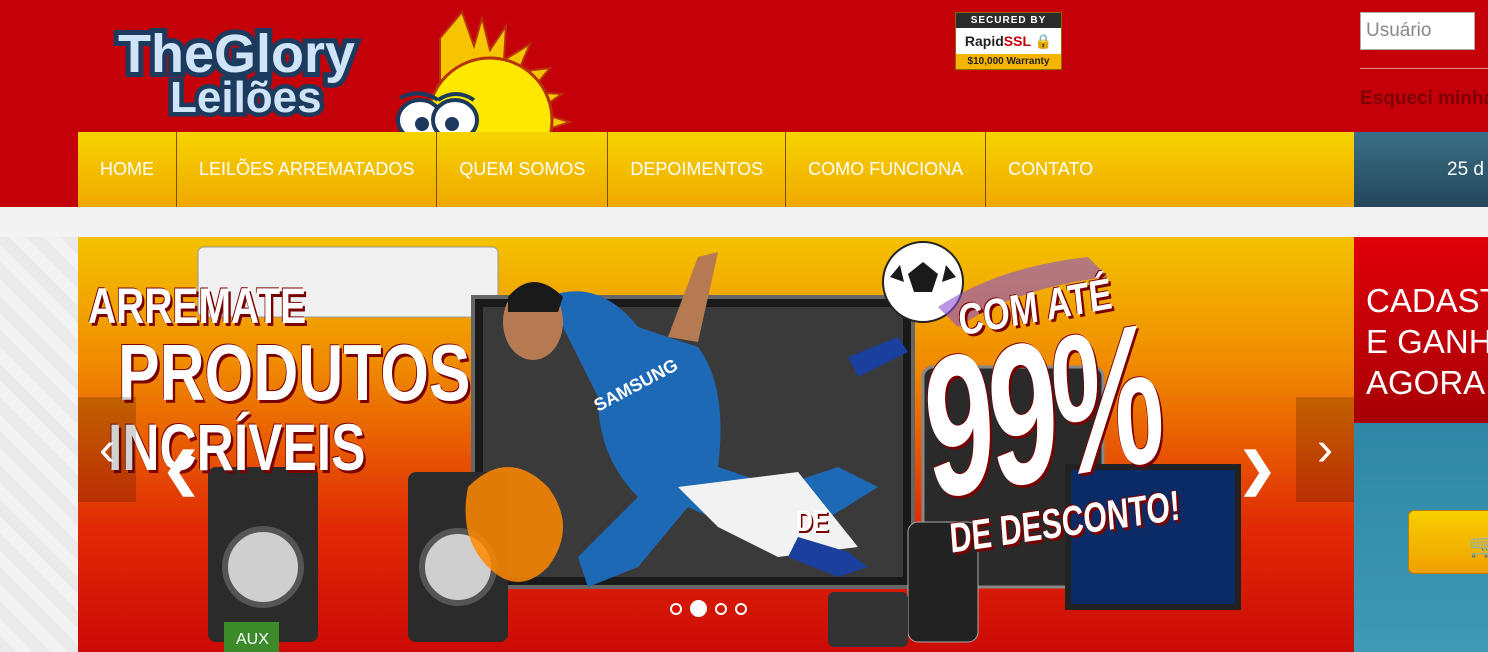 This screenshot has height=652, width=1488. What do you see at coordinates (744, 222) in the screenshot?
I see `page-background-strip` at bounding box center [744, 222].